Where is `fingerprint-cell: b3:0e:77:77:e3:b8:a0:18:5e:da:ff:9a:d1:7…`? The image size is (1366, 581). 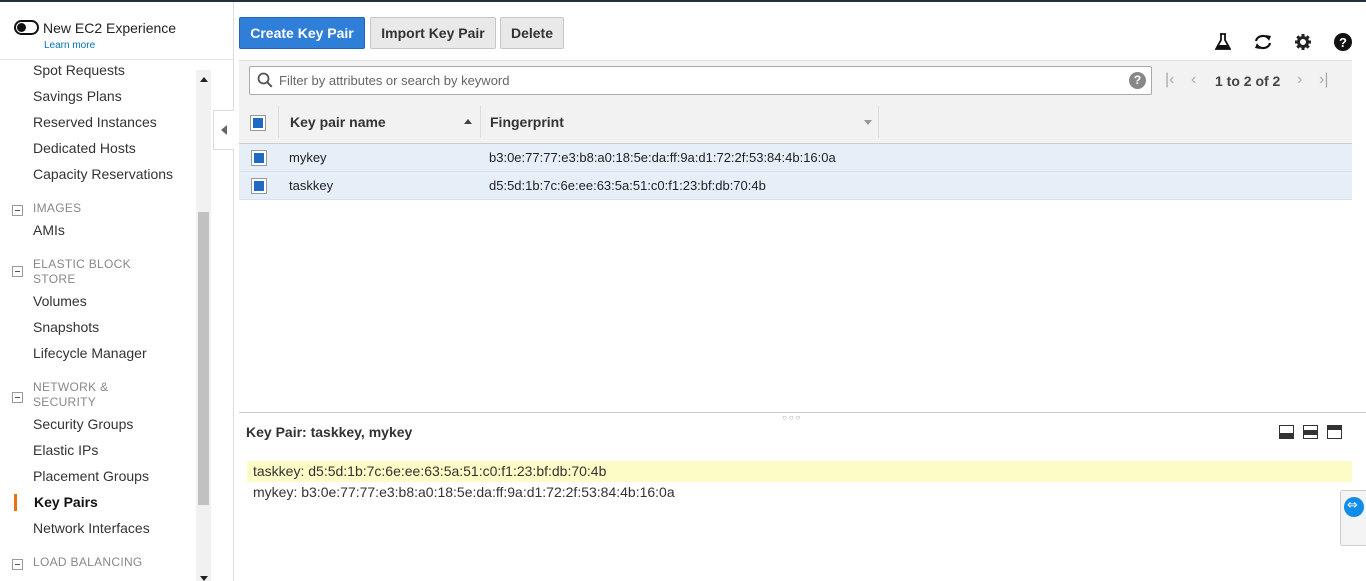 fingerprint-cell: b3:0e:77:77:e3:b8:a0:18:5e:da:ff:9a:d1:7… is located at coordinates (662, 157).